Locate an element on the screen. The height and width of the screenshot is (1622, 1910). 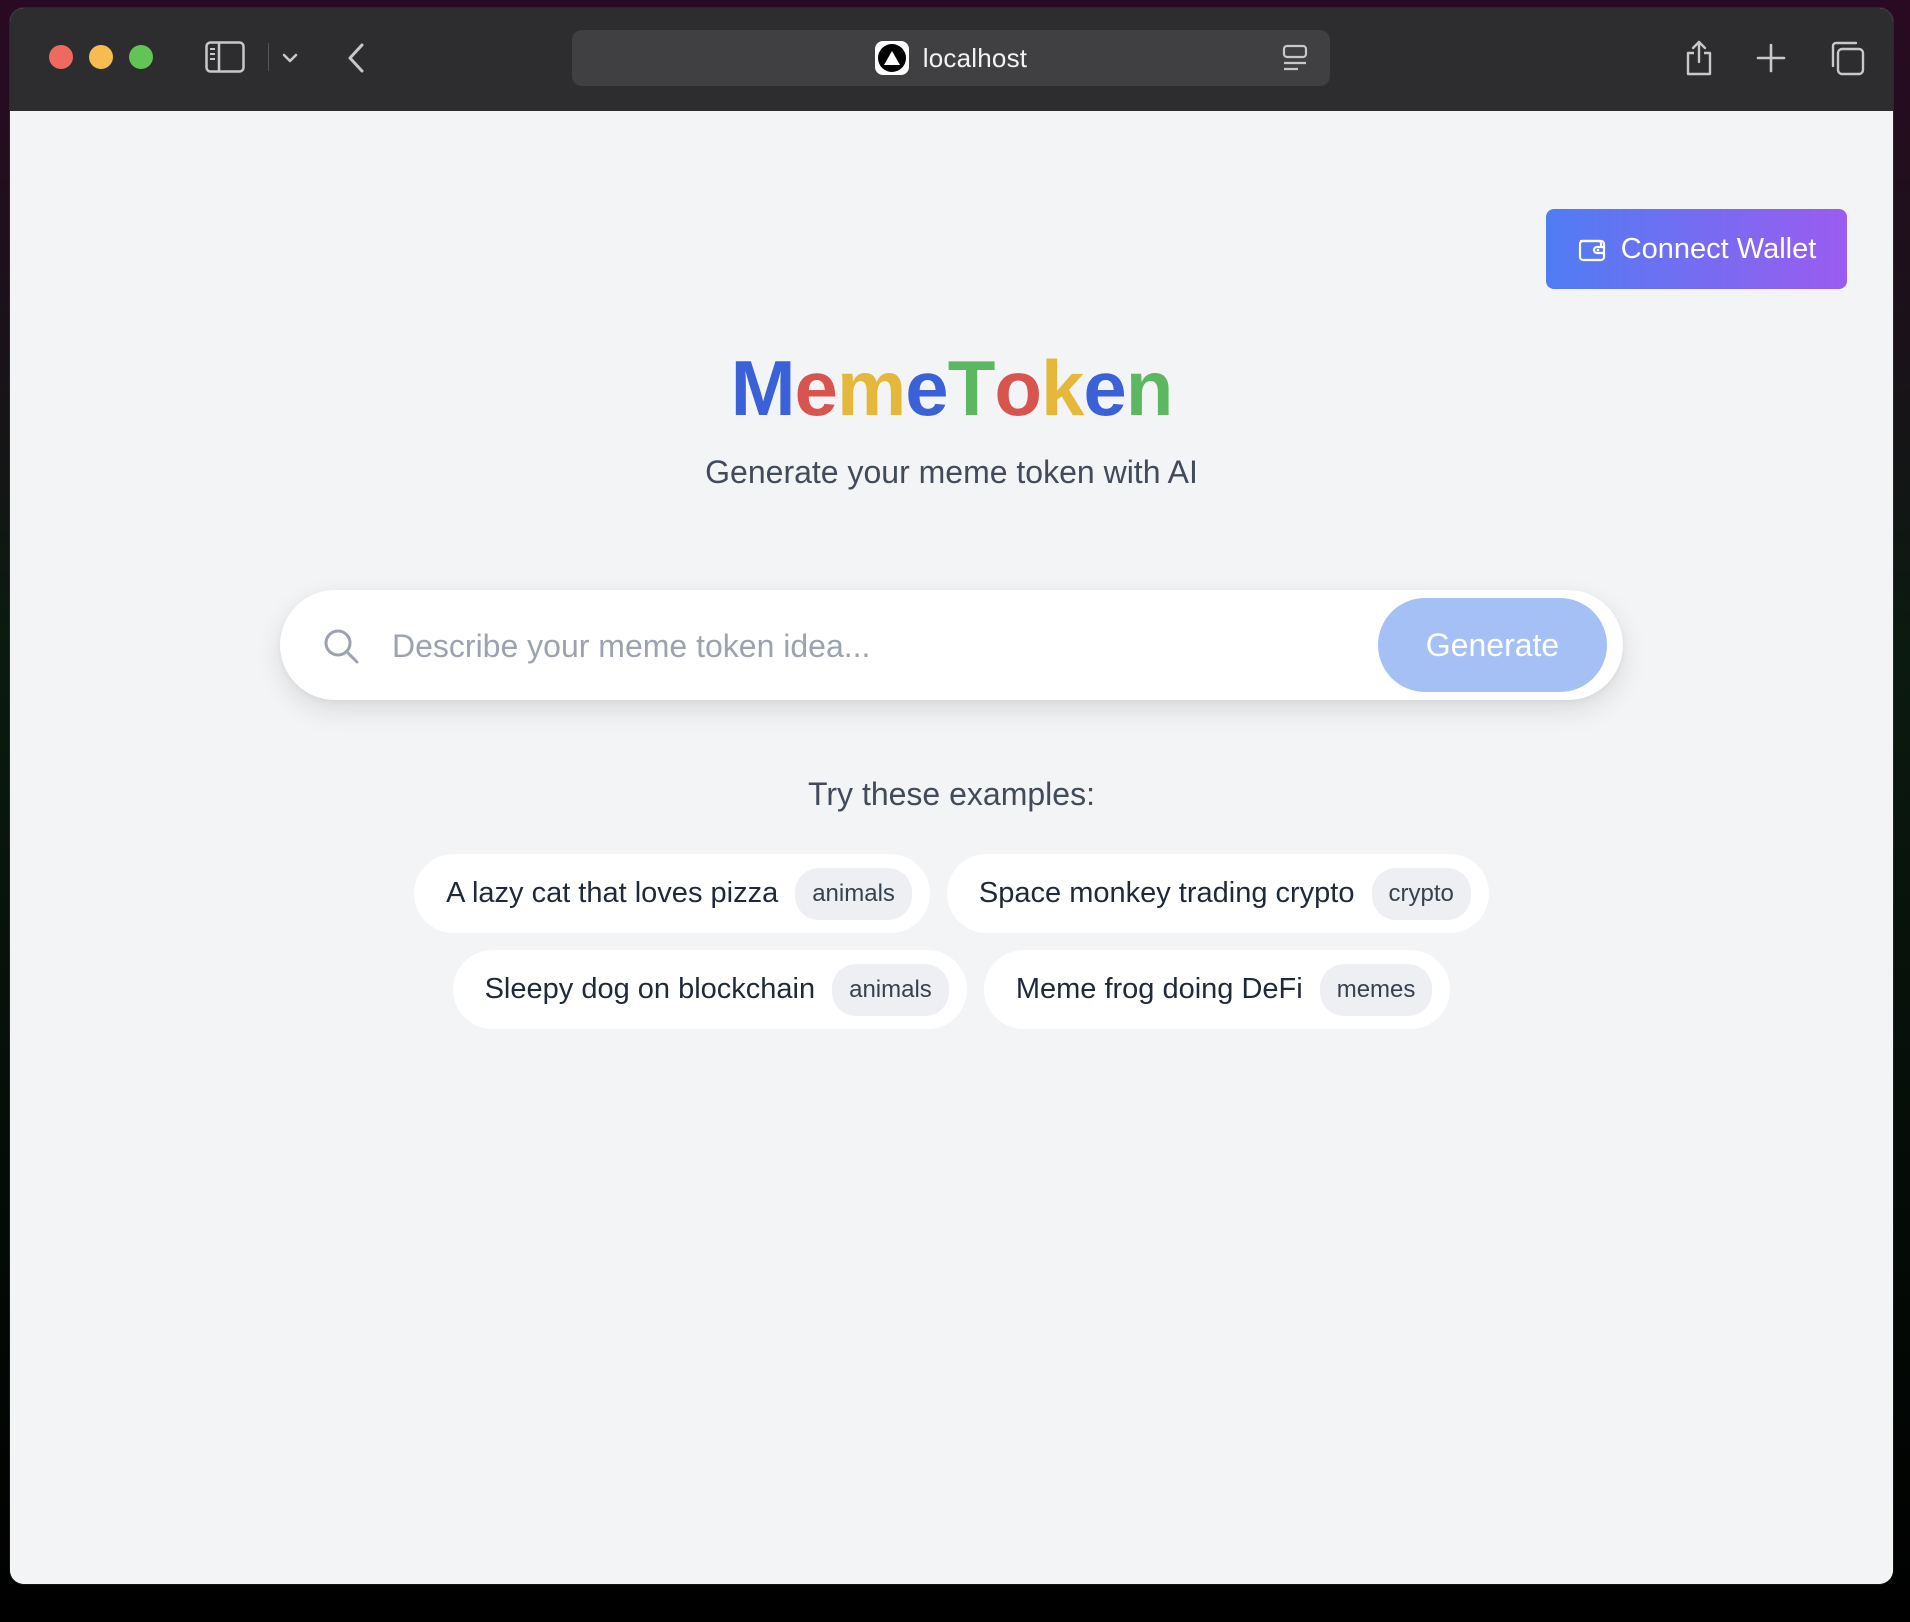
example-chip: Sleepy dog on blockchain animals is located at coordinates (709, 989).